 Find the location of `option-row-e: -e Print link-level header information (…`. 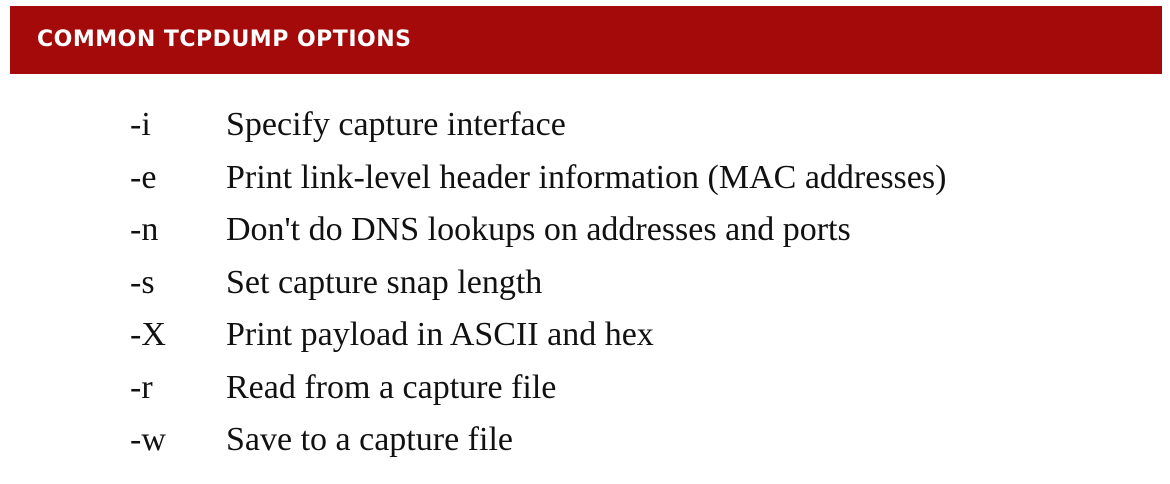

option-row-e: -e Print link-level header information (… is located at coordinates (538, 185).